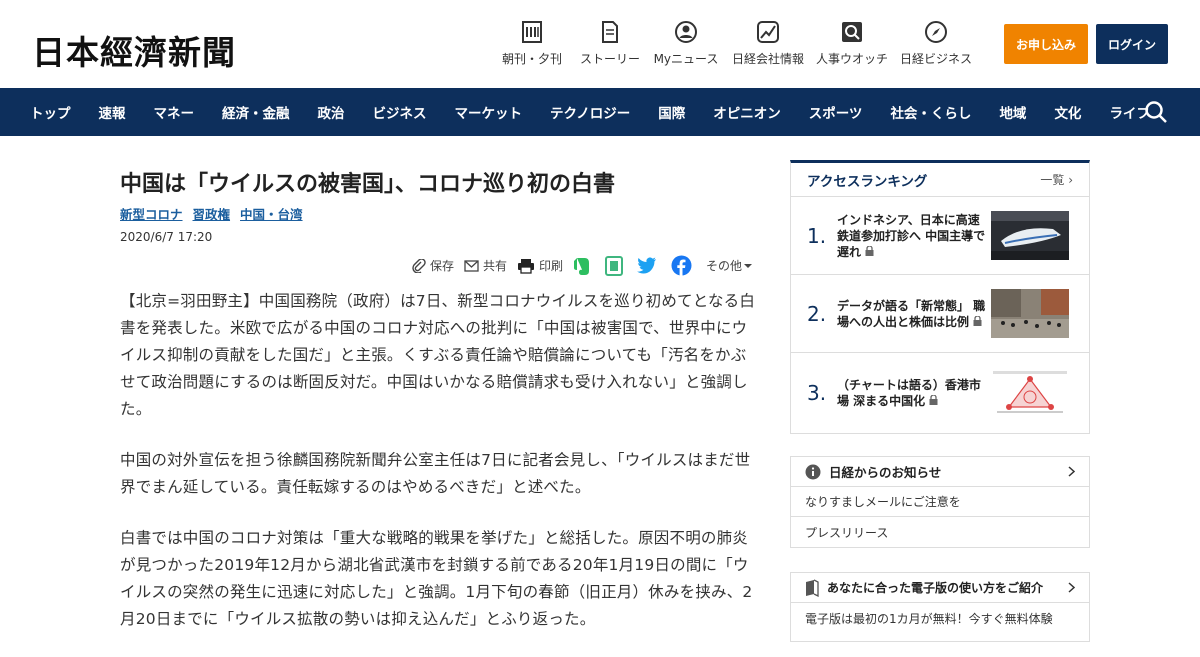 The width and height of the screenshot is (1200, 657). I want to click on chevron-right-icon, so click(1071, 587).